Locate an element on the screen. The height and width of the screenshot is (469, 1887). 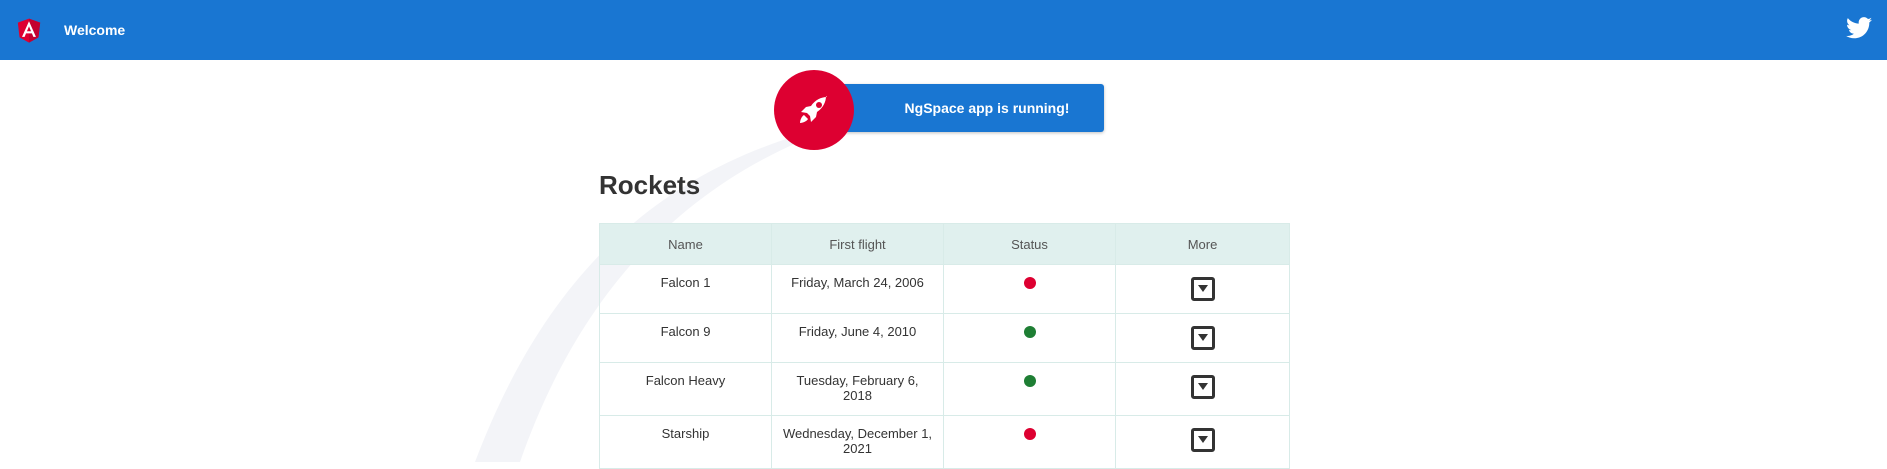
rockets-heading: Rockets is located at coordinates (650, 185).